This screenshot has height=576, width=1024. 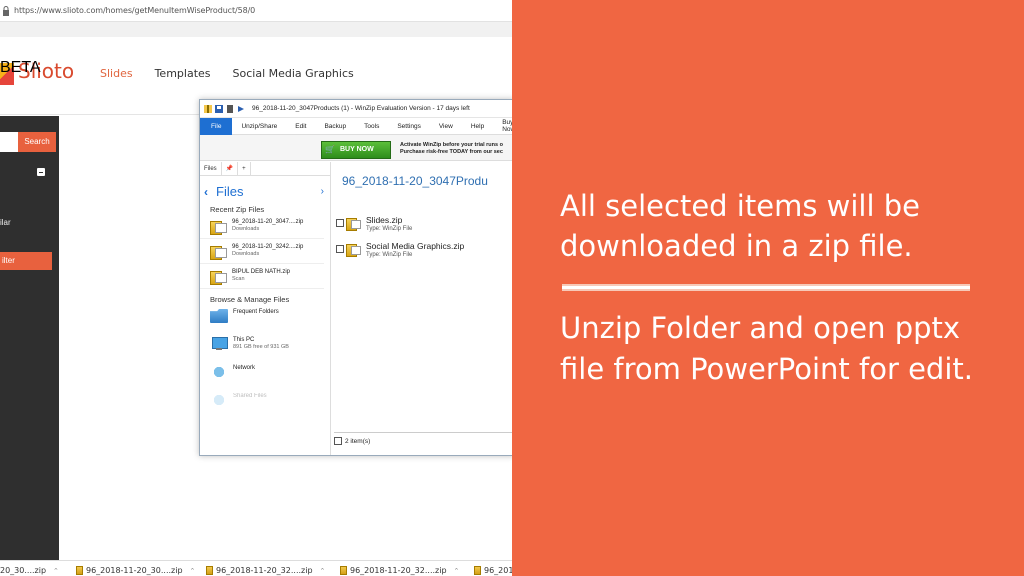 I want to click on pane-tabs: Files 📌 +, so click(x=265, y=168).